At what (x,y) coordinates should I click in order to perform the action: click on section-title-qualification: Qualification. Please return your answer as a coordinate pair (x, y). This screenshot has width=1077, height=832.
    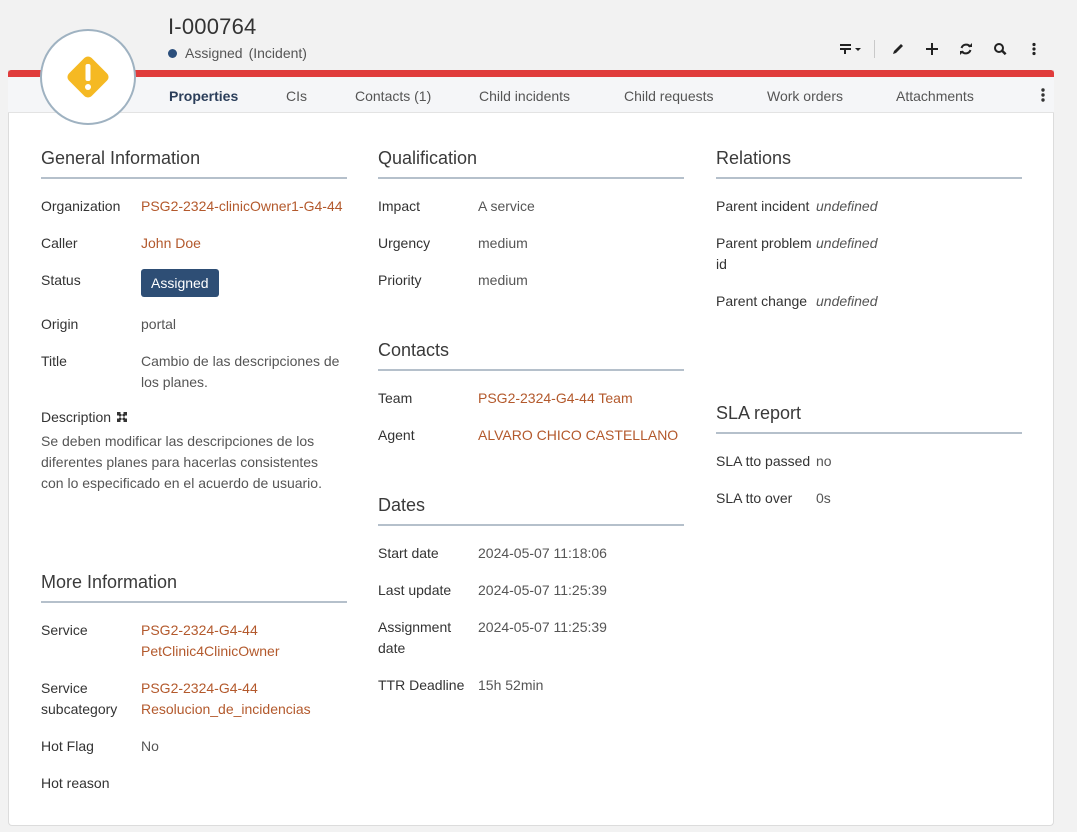
    Looking at the image, I should click on (531, 163).